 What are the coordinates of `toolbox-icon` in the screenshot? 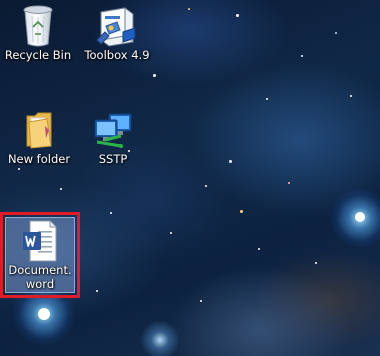 It's located at (116, 27).